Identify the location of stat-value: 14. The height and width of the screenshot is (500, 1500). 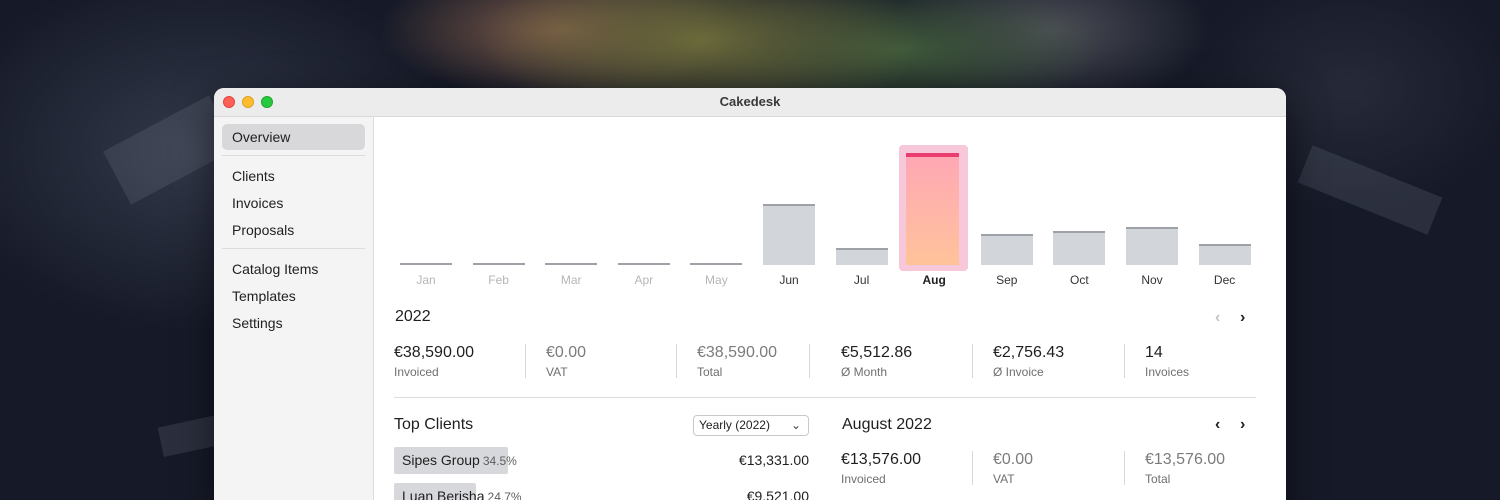
(1154, 352).